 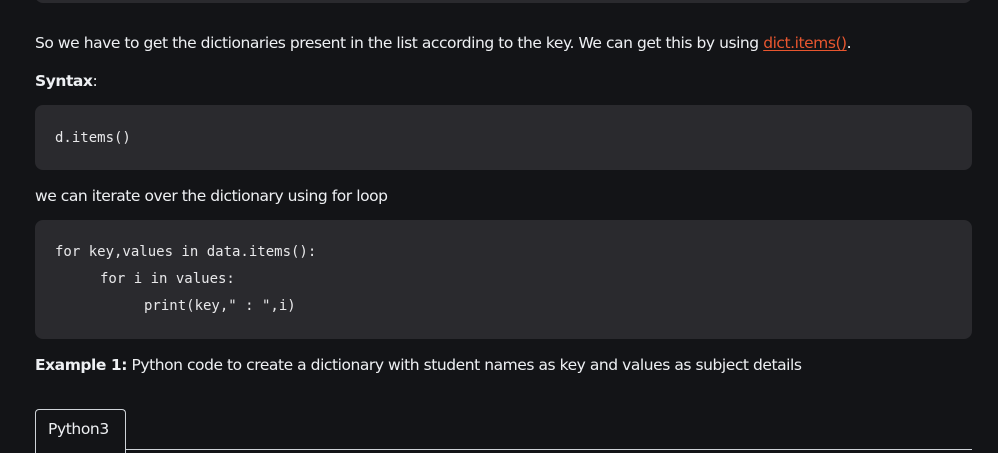 What do you see at coordinates (805, 43) in the screenshot?
I see `dict-items-link: dict.items()` at bounding box center [805, 43].